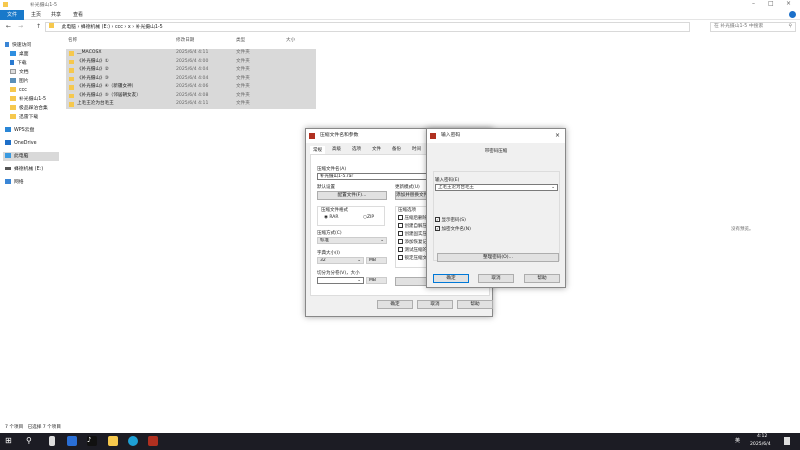 Image resolution: width=800 pixels, height=450 pixels. I want to click on selected-count: 已选择 7 个项目, so click(44, 427).